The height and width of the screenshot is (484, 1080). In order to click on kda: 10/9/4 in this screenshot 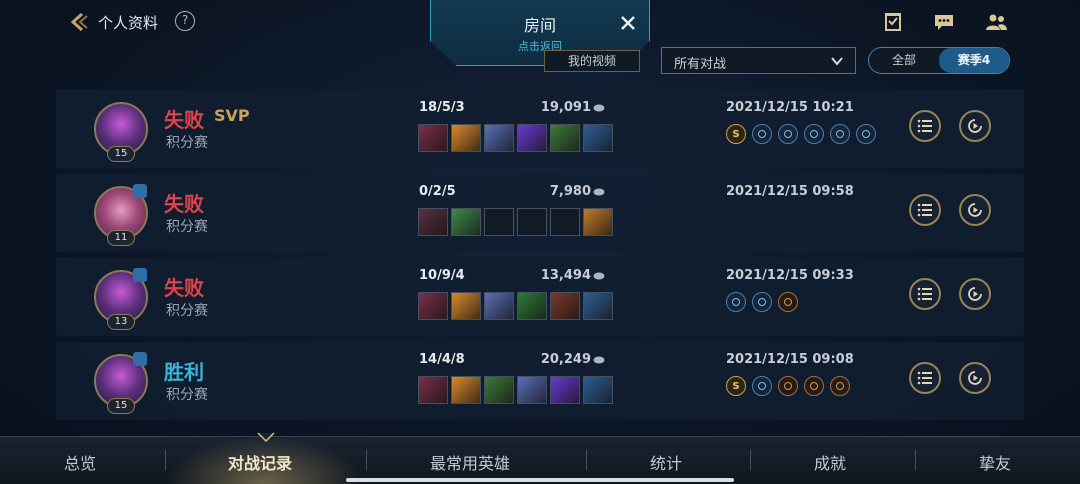, I will do `click(442, 275)`.